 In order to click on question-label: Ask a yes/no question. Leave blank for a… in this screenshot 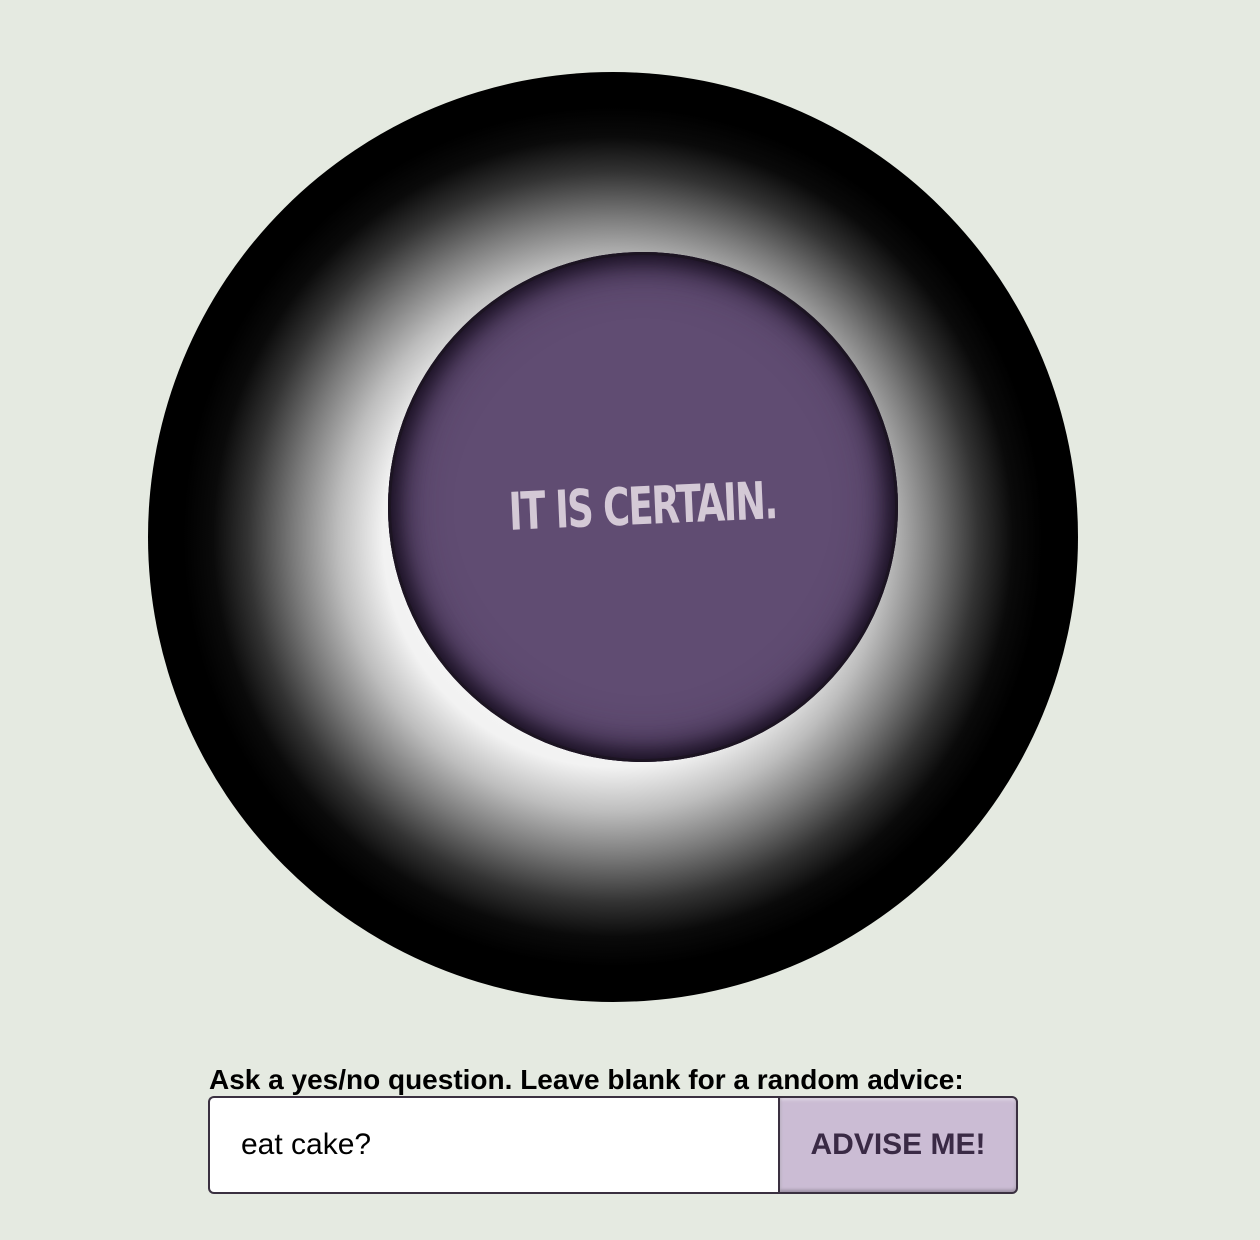, I will do `click(586, 1079)`.